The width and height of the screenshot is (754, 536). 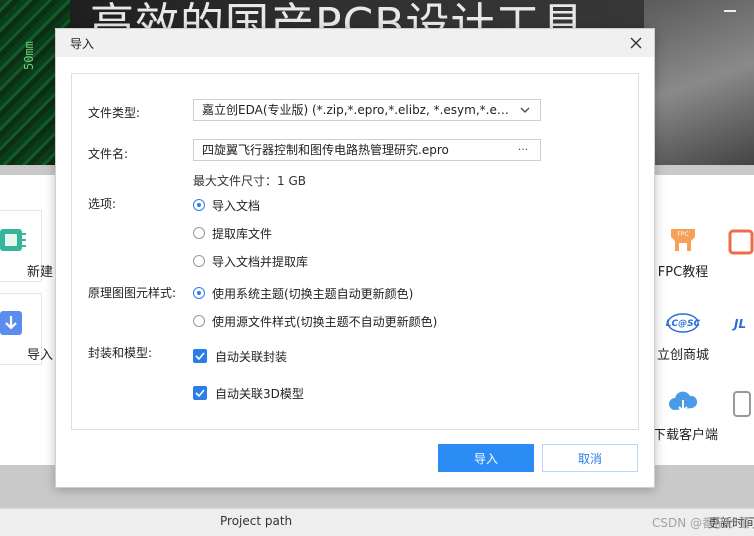 What do you see at coordinates (355, 43) in the screenshot?
I see `dialog-header: 导入` at bounding box center [355, 43].